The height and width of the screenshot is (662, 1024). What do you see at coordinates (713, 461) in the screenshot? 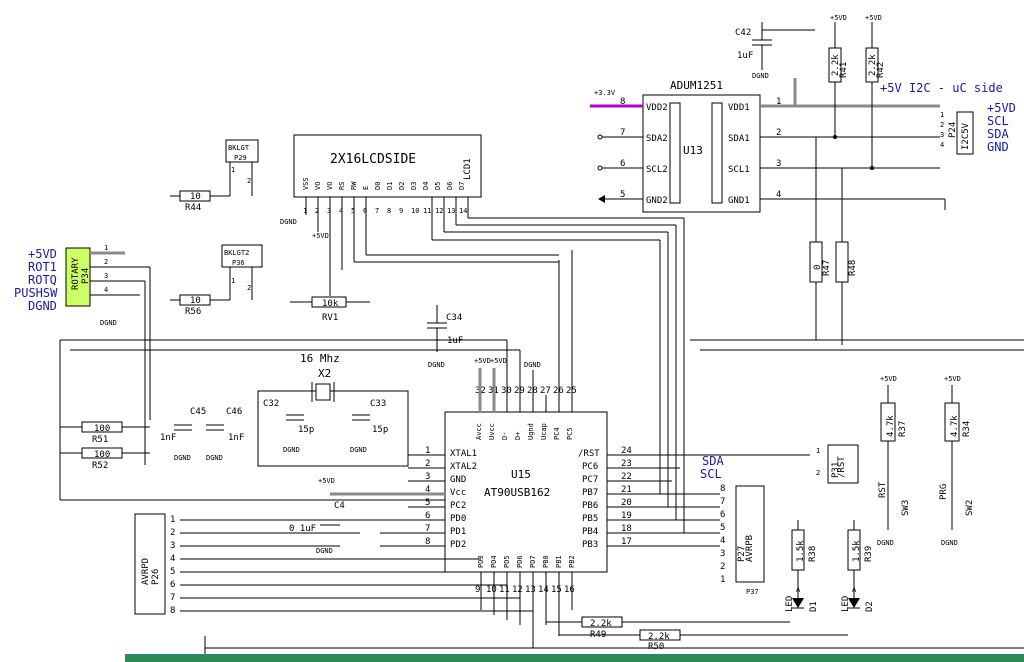
I see `svg-text: SDA` at bounding box center [713, 461].